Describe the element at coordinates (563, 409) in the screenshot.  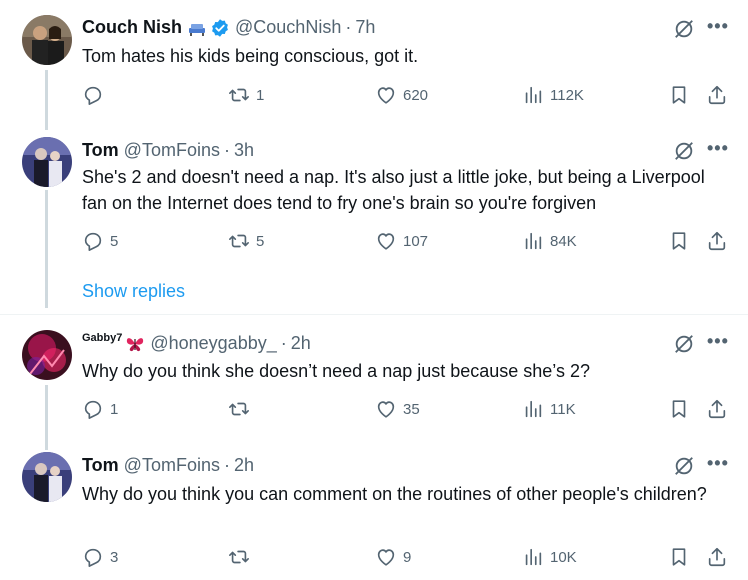
I see `view-count: 11K` at that location.